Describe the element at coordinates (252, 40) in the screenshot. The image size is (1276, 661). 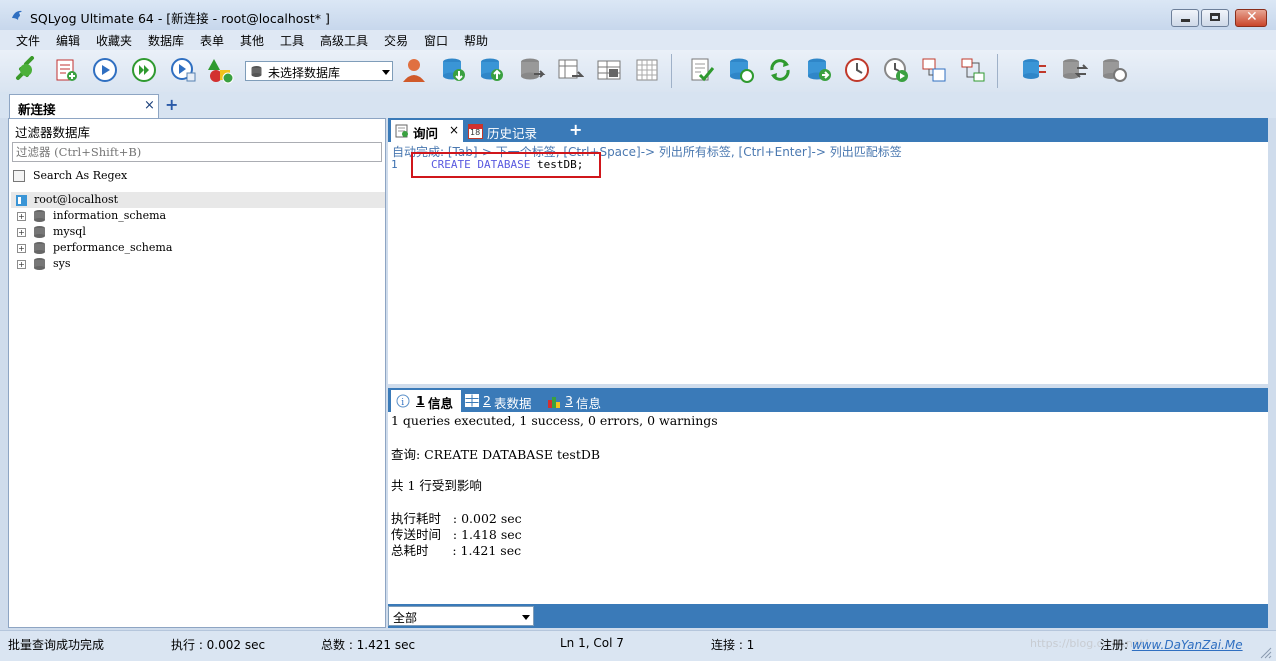
I see `menu-other: 其他` at that location.